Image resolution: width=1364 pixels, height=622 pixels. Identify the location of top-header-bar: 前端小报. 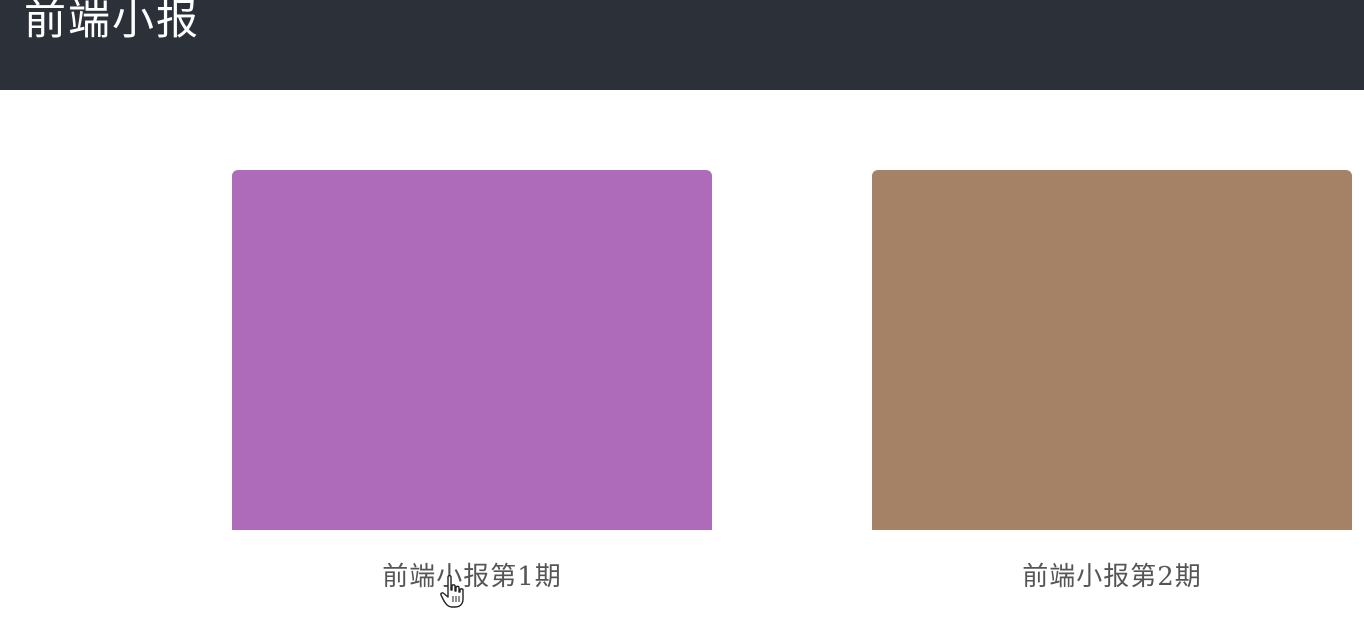
(682, 45).